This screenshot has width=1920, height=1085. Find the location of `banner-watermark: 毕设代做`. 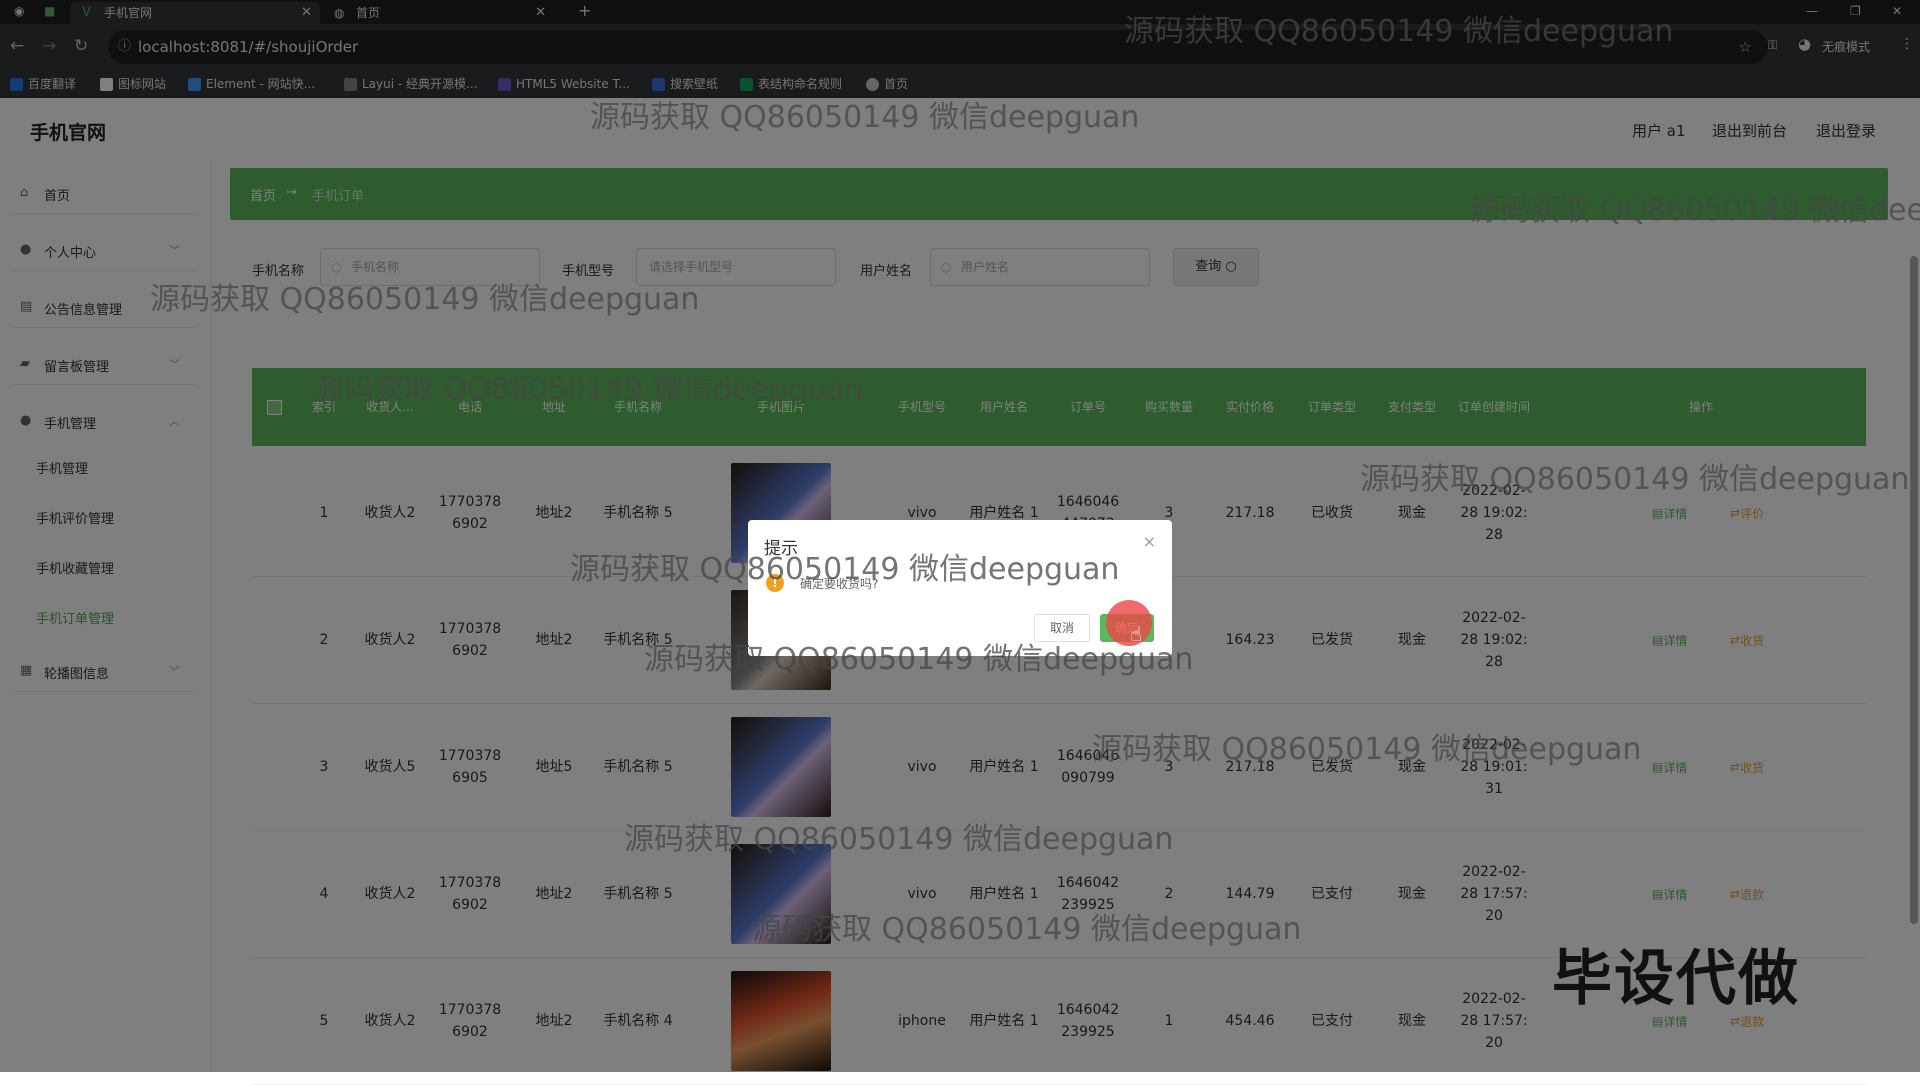

banner-watermark: 毕设代做 is located at coordinates (1676, 979).